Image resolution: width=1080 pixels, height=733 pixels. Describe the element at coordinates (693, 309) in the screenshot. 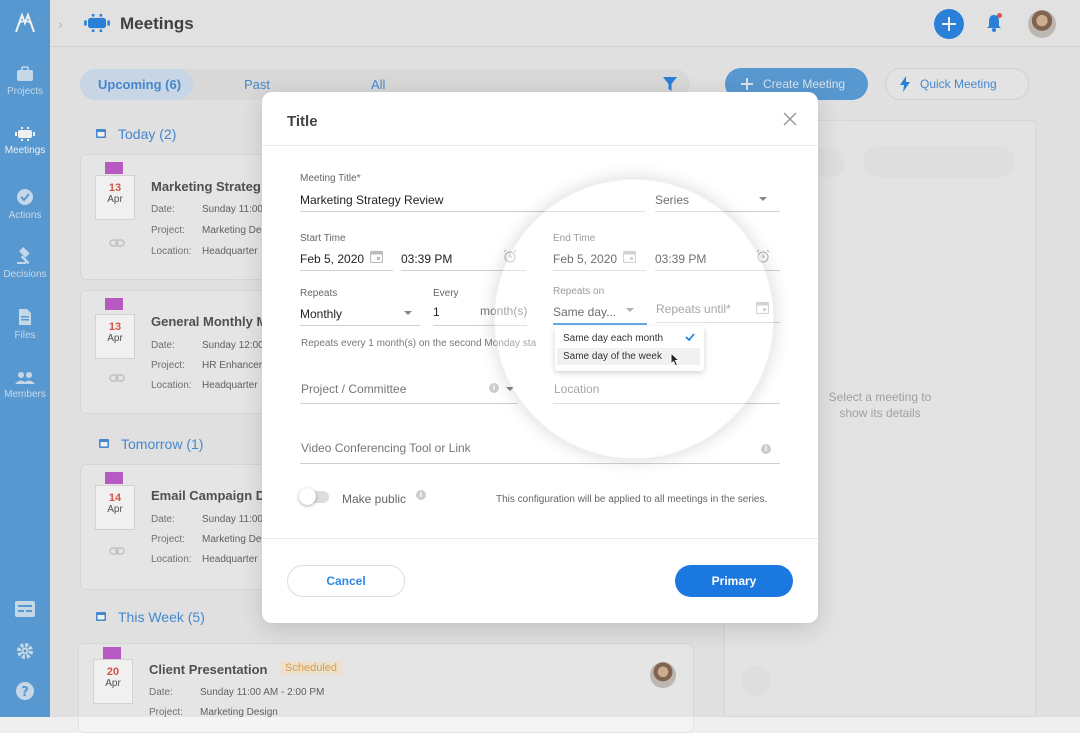

I see `repeats-until-input: Repeats until*` at that location.